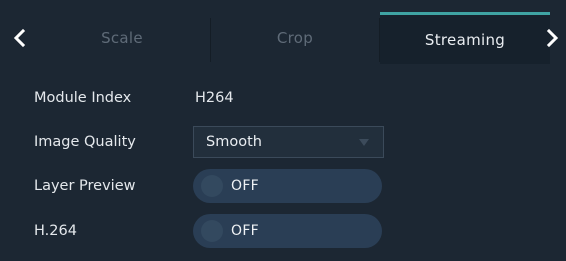 The width and height of the screenshot is (566, 261). Describe the element at coordinates (283, 98) in the screenshot. I see `module-index-row: Module Index H264` at that location.